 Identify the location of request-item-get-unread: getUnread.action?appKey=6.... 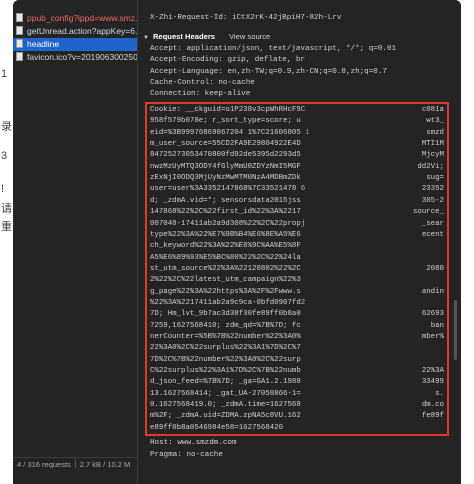
(75, 31).